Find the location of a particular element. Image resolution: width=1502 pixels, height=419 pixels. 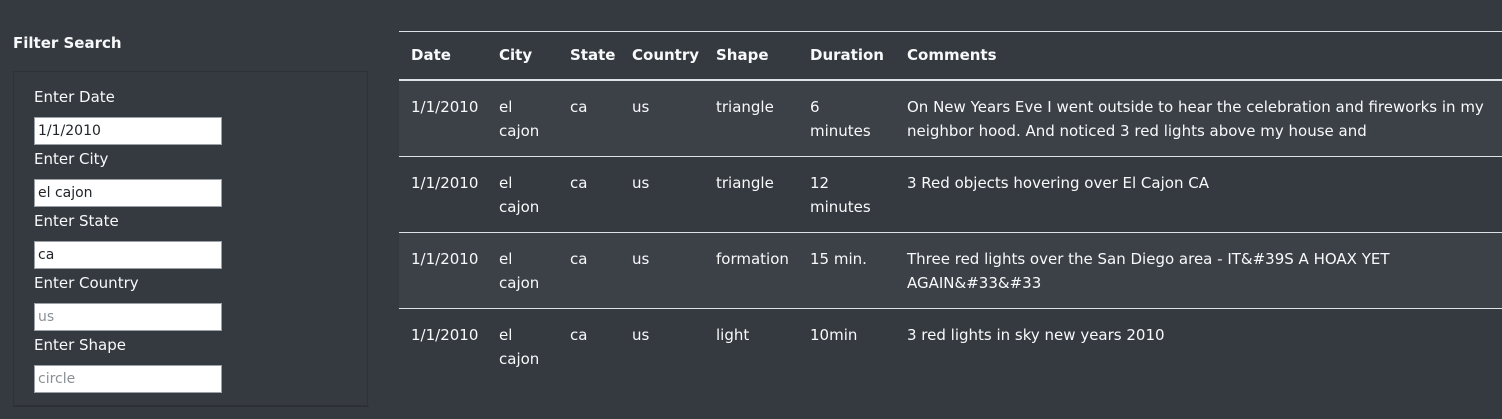

state-label: Enter State is located at coordinates (76, 221).